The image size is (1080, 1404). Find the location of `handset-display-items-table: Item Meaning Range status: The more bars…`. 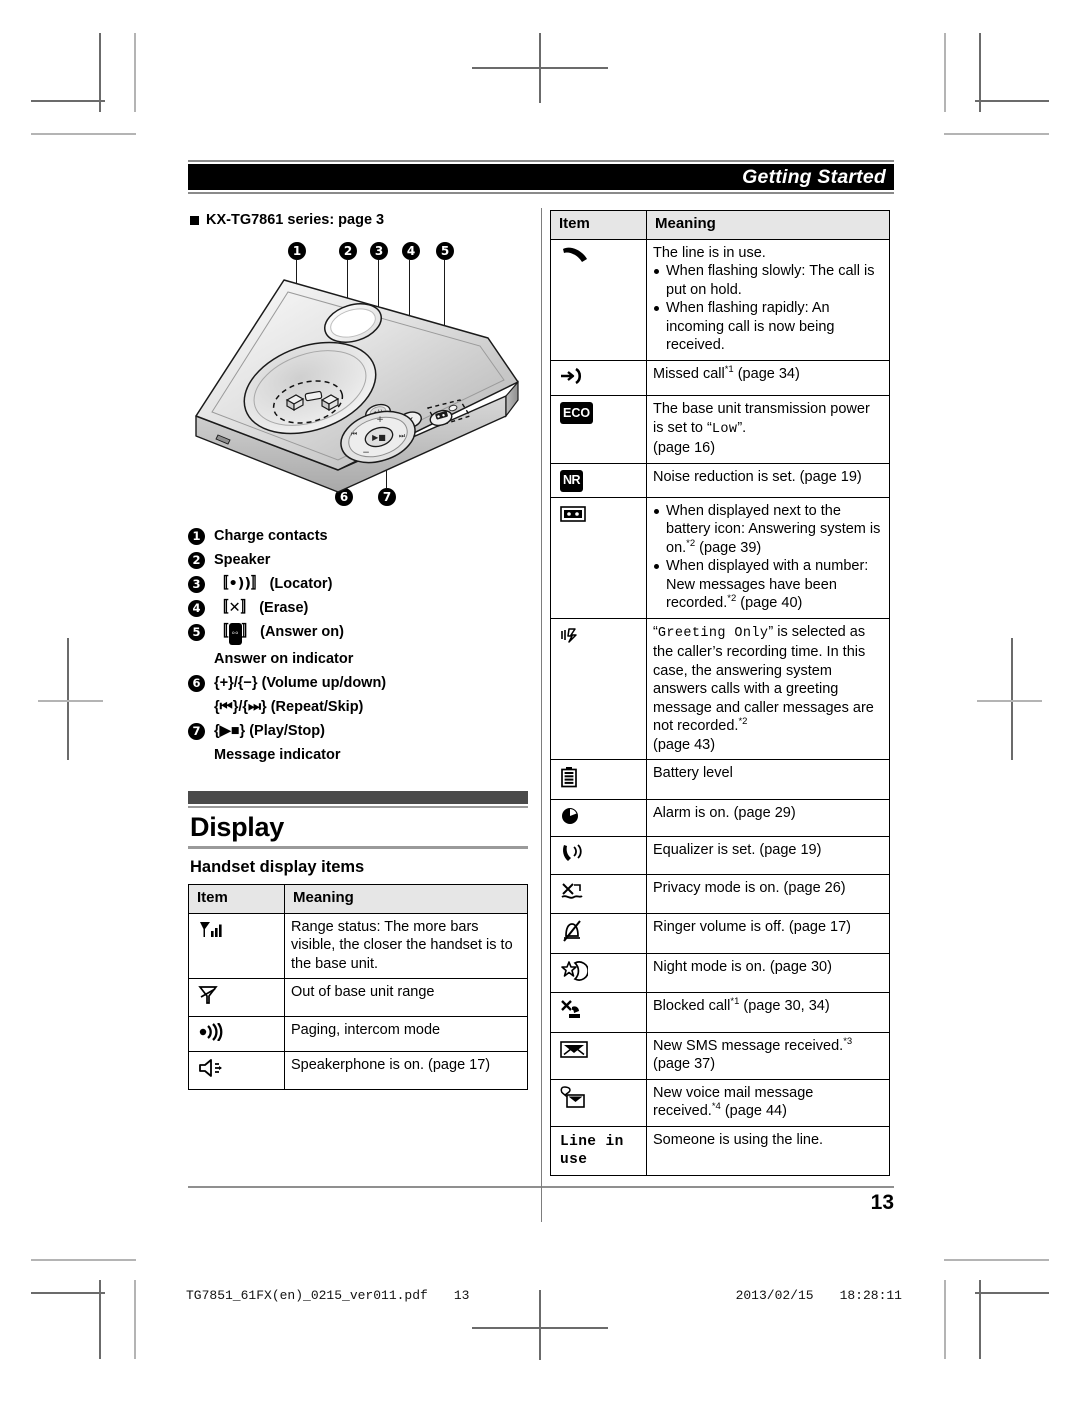

handset-display-items-table: Item Meaning Range status: The more bars… is located at coordinates (358, 987).